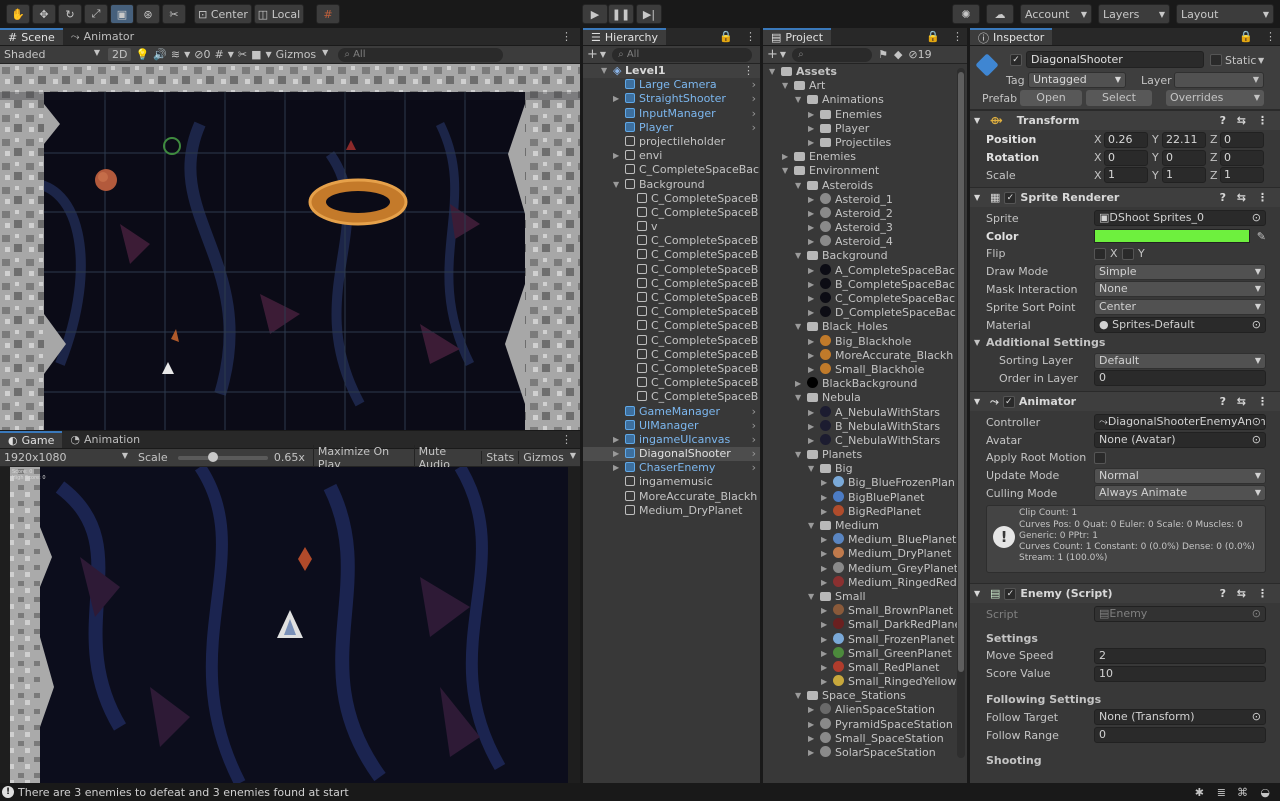 This screenshot has width=1280, height=801. What do you see at coordinates (566, 439) in the screenshot?
I see `game-menu-icon: ⋮` at bounding box center [566, 439].